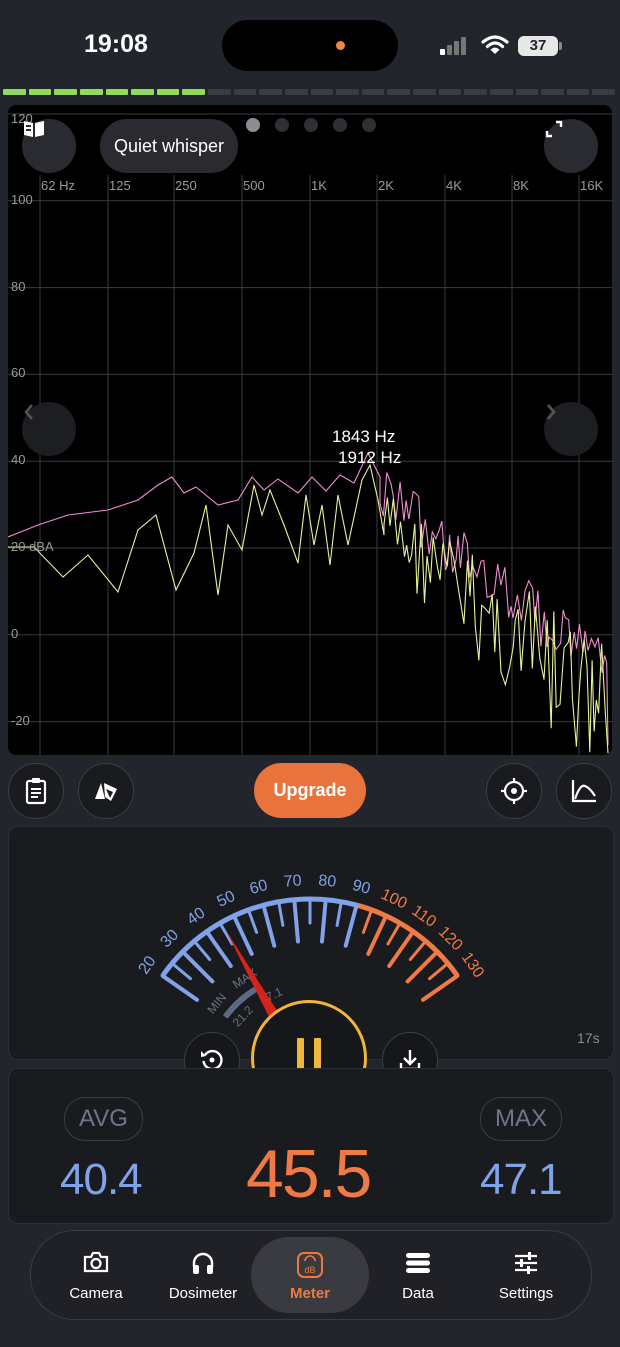 This screenshot has height=1347, width=620. What do you see at coordinates (18, 373) in the screenshot?
I see `y-axis-label: 60` at bounding box center [18, 373].